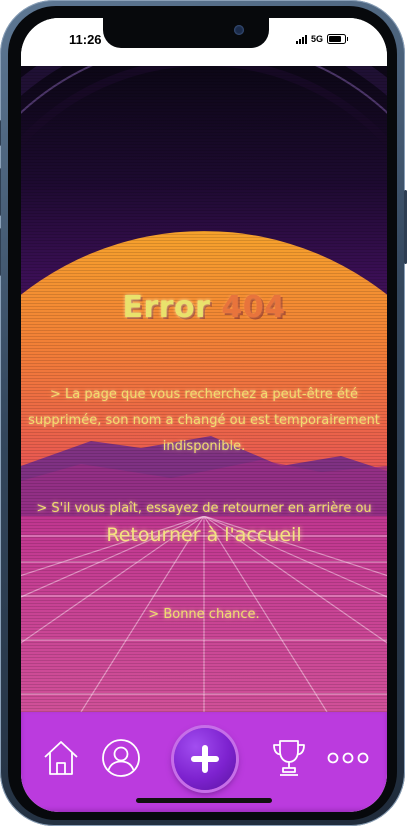 The width and height of the screenshot is (407, 828). What do you see at coordinates (186, 33) in the screenshot?
I see `notch` at bounding box center [186, 33].